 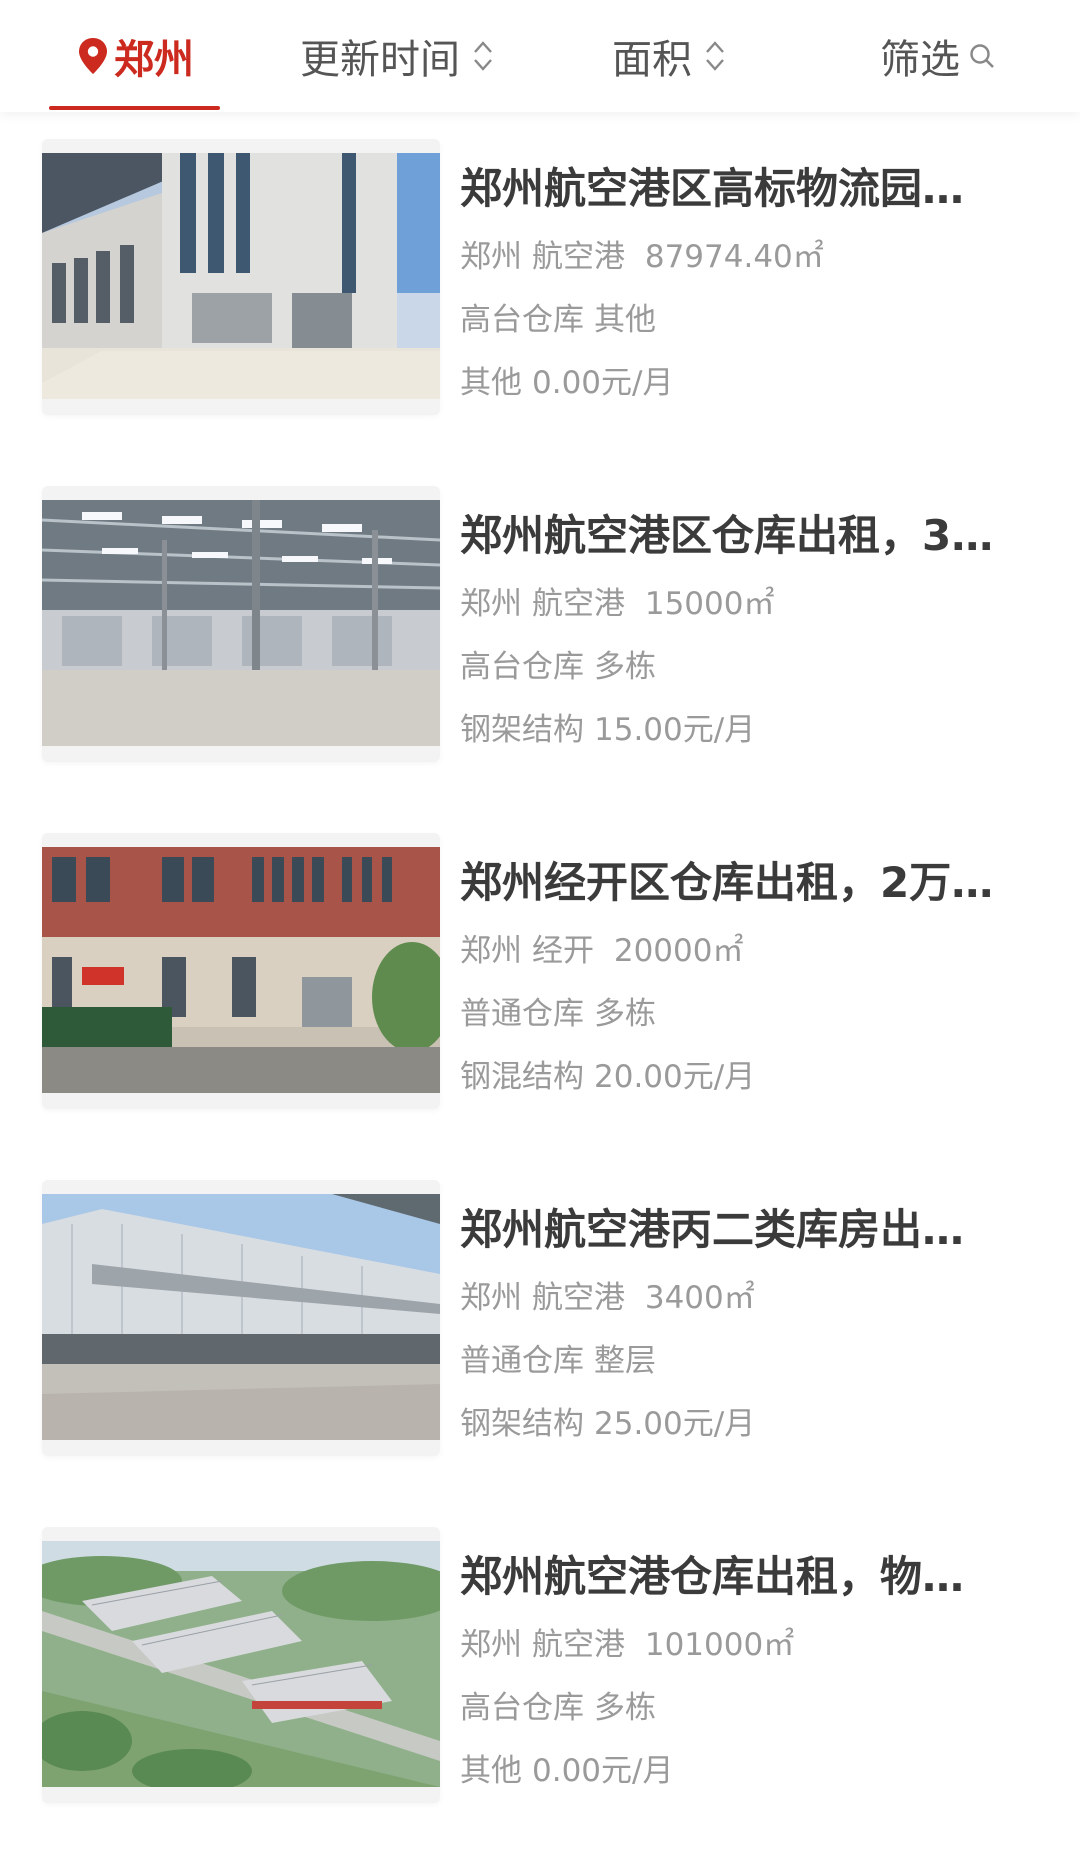 I want to click on listing-price: 25.00元/月, so click(x=675, y=1424).